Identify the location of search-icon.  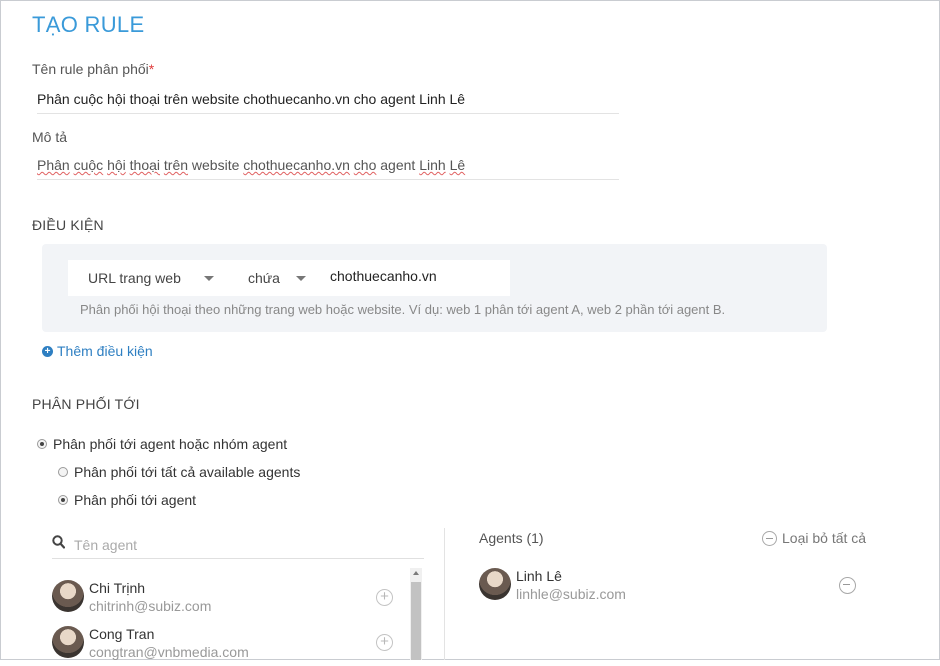
(58, 542).